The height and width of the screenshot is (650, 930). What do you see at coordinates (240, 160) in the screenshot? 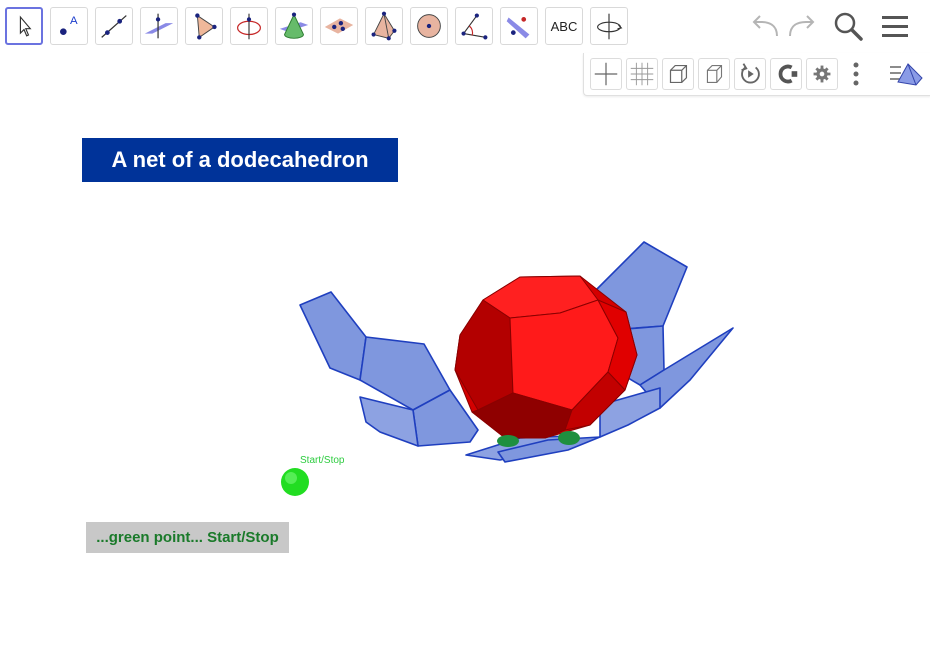
I see `page-title: A net of a dodecahedron` at bounding box center [240, 160].